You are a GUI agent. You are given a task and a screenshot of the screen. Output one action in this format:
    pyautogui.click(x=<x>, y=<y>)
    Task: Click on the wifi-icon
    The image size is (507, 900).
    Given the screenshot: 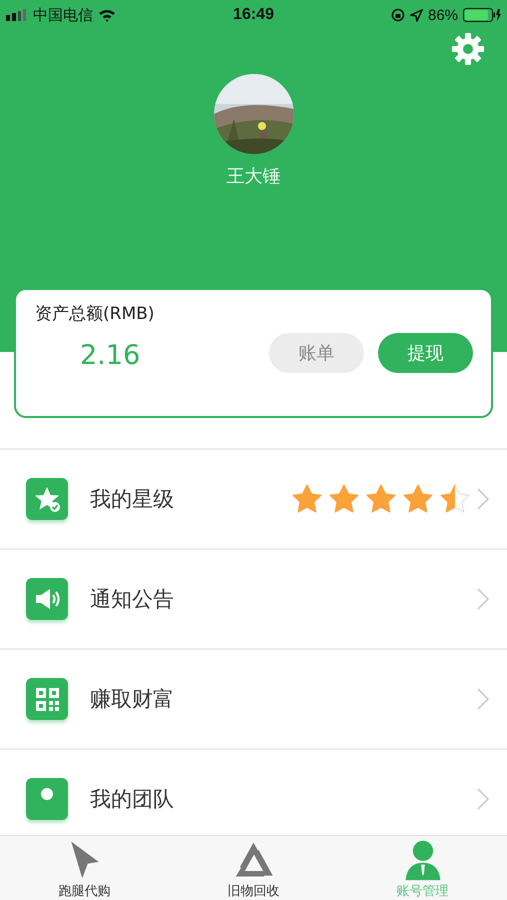 What is the action you would take?
    pyautogui.click(x=107, y=15)
    